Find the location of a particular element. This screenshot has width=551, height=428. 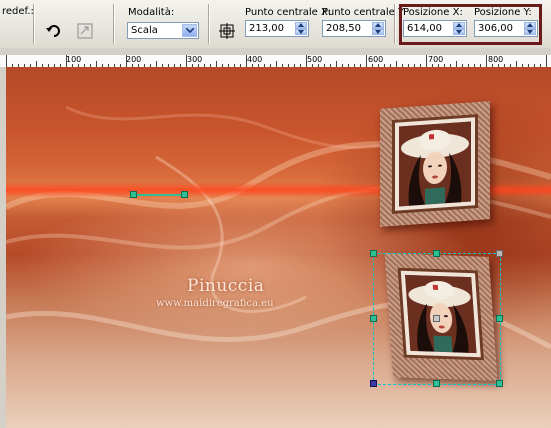

toolbar-gap is located at coordinates (275, 51).